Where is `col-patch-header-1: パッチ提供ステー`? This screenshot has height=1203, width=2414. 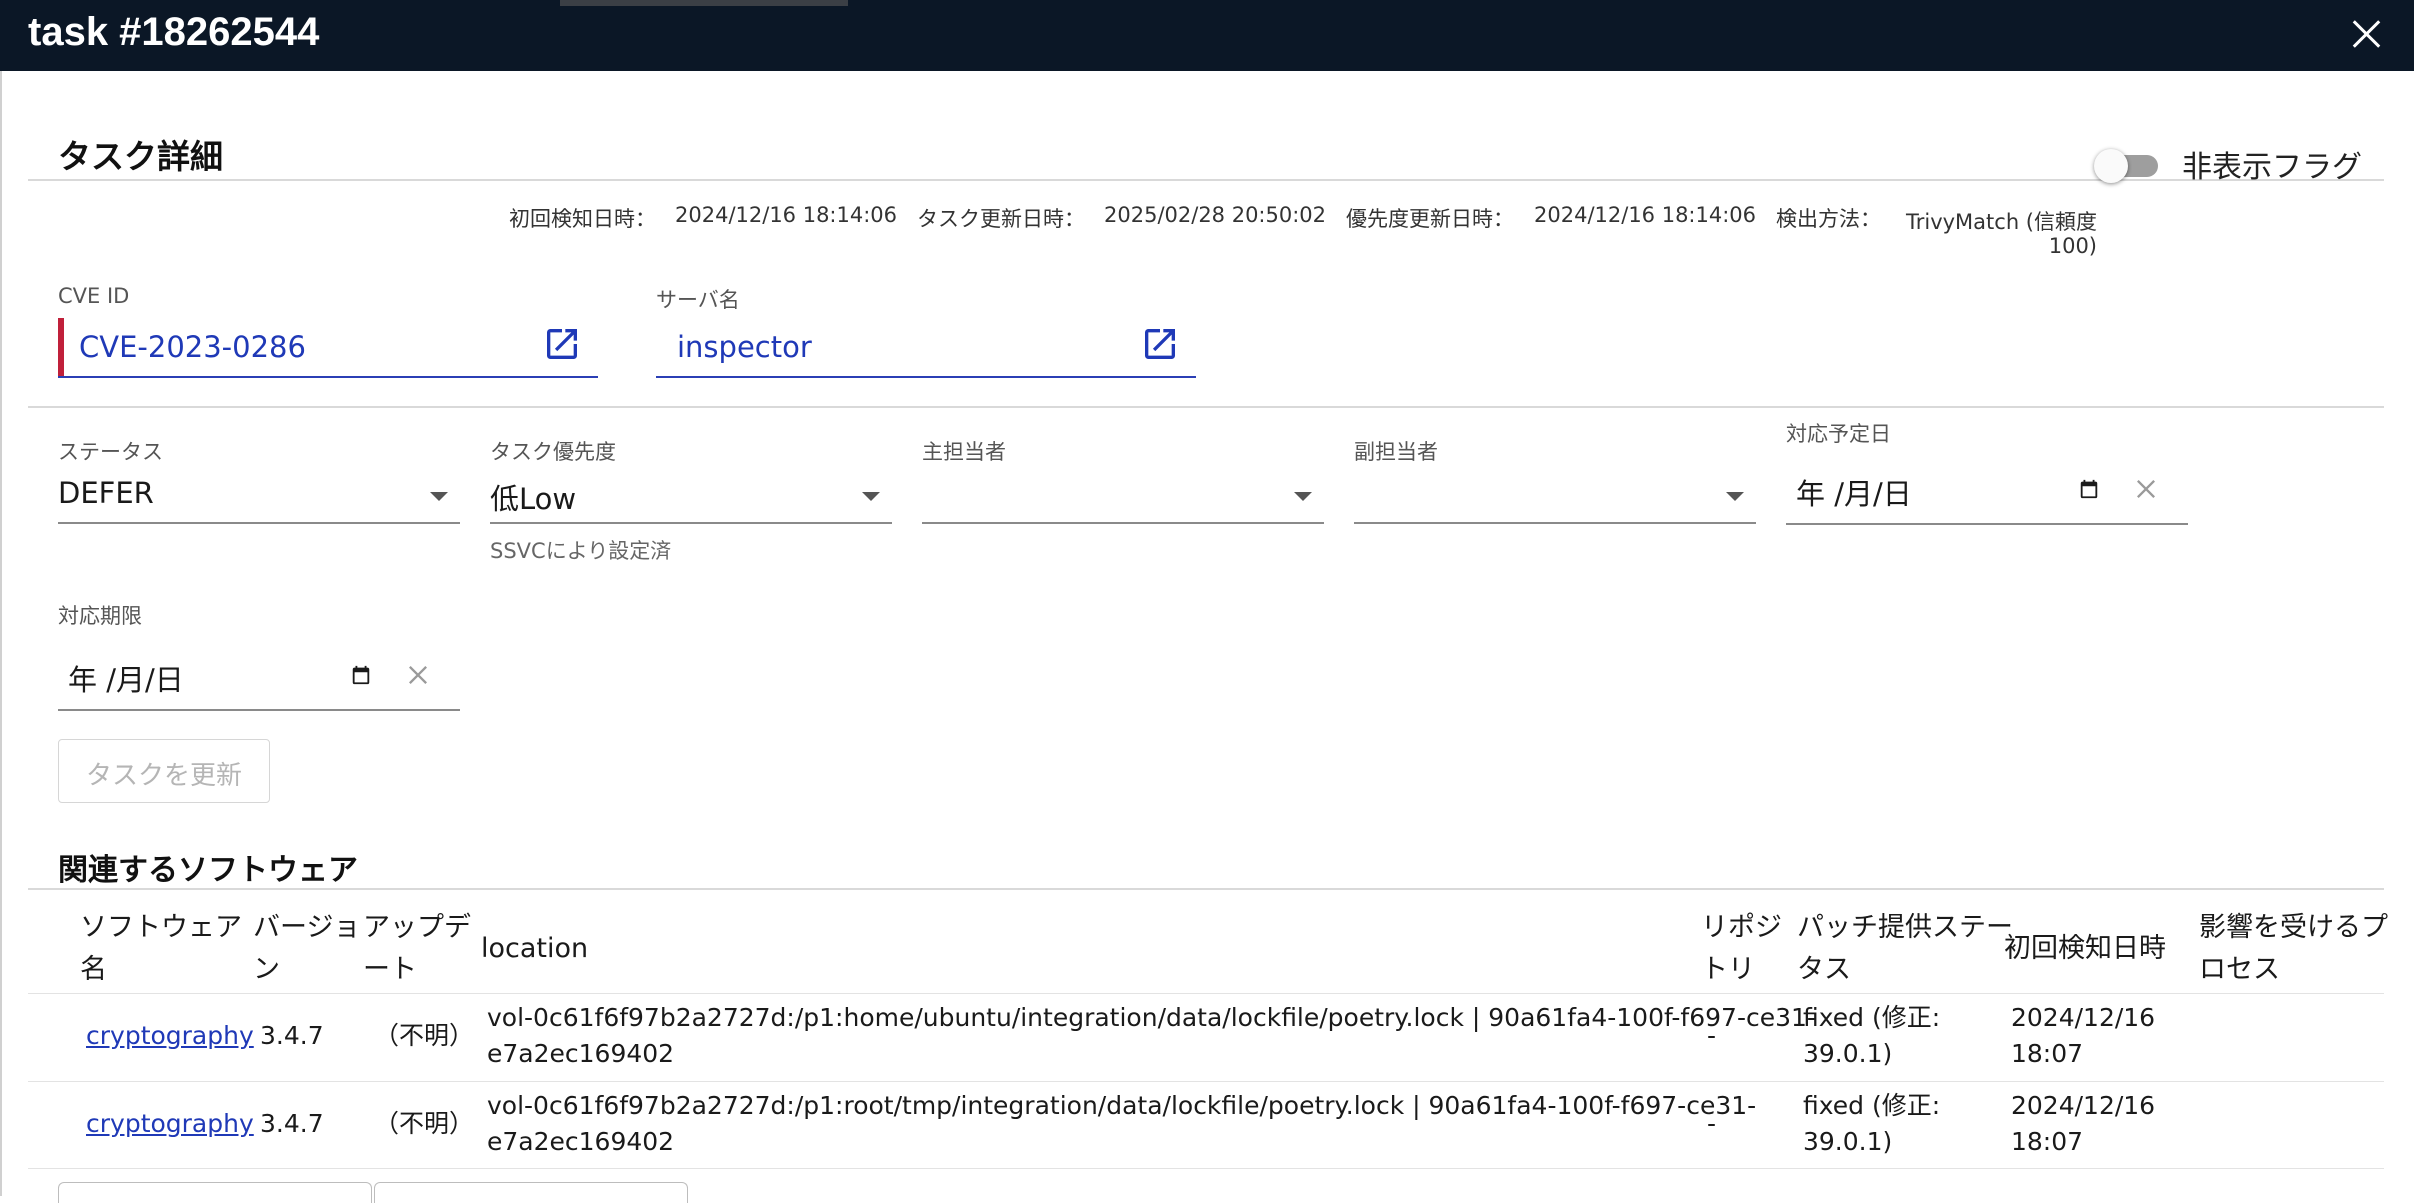 col-patch-header-1: パッチ提供ステー is located at coordinates (1905, 927).